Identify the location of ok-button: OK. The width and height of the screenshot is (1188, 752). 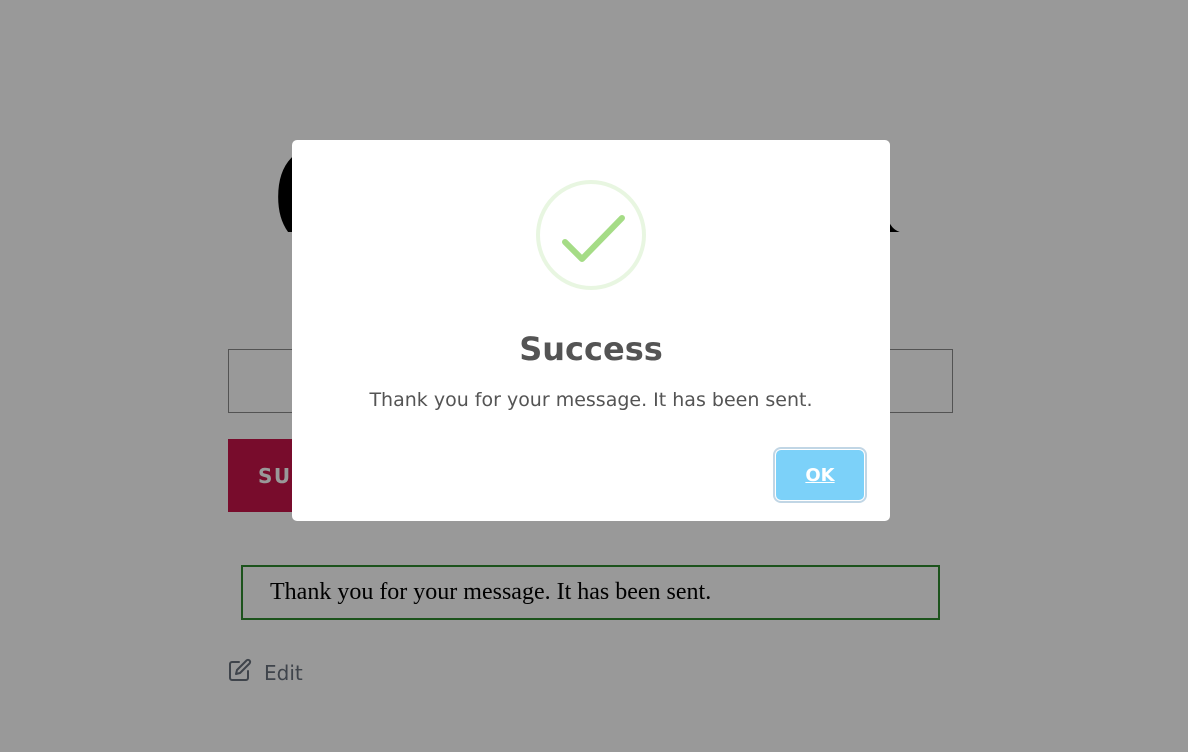
(820, 475).